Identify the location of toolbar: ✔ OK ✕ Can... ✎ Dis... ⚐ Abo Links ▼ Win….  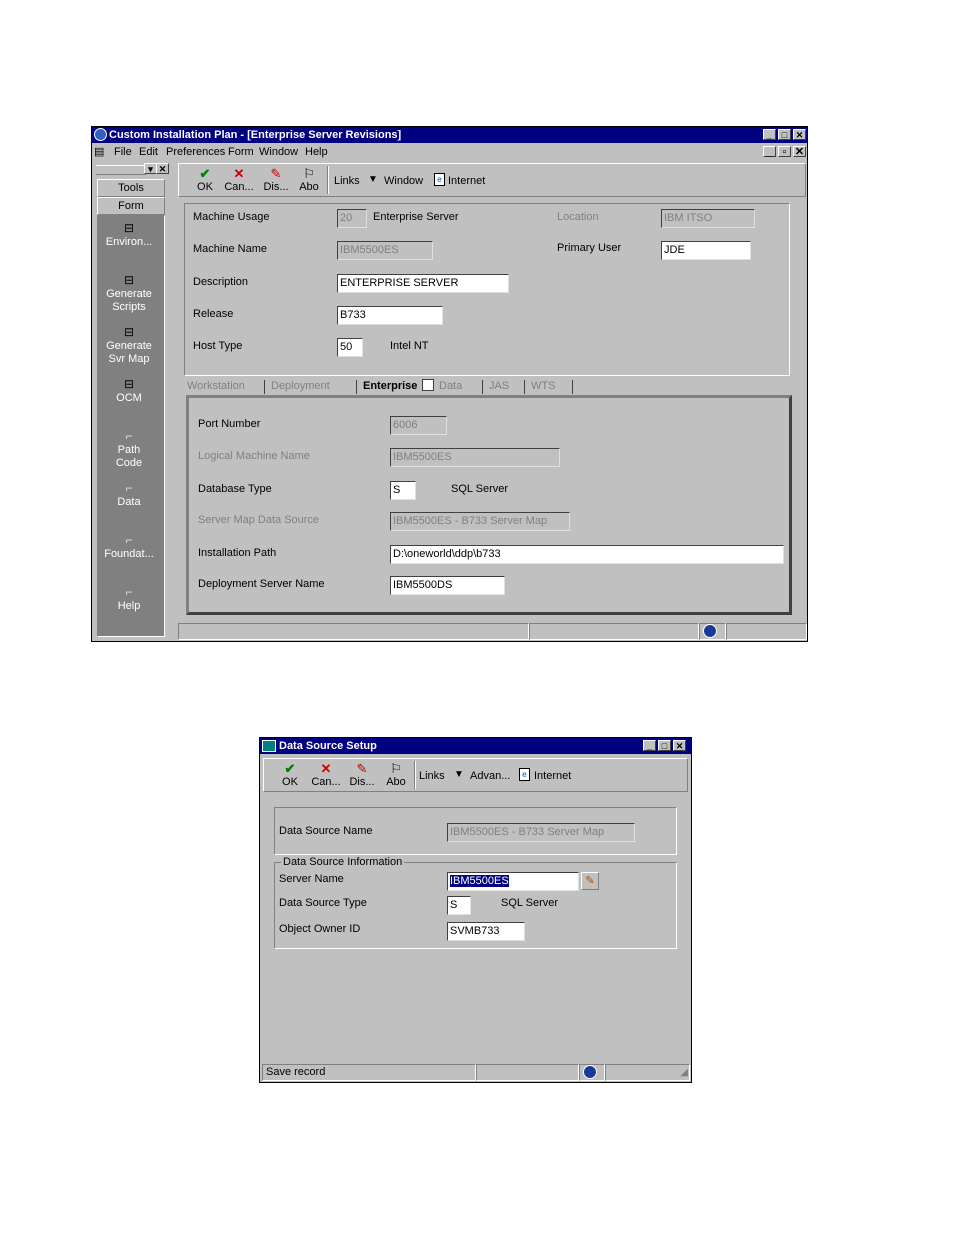
(492, 180).